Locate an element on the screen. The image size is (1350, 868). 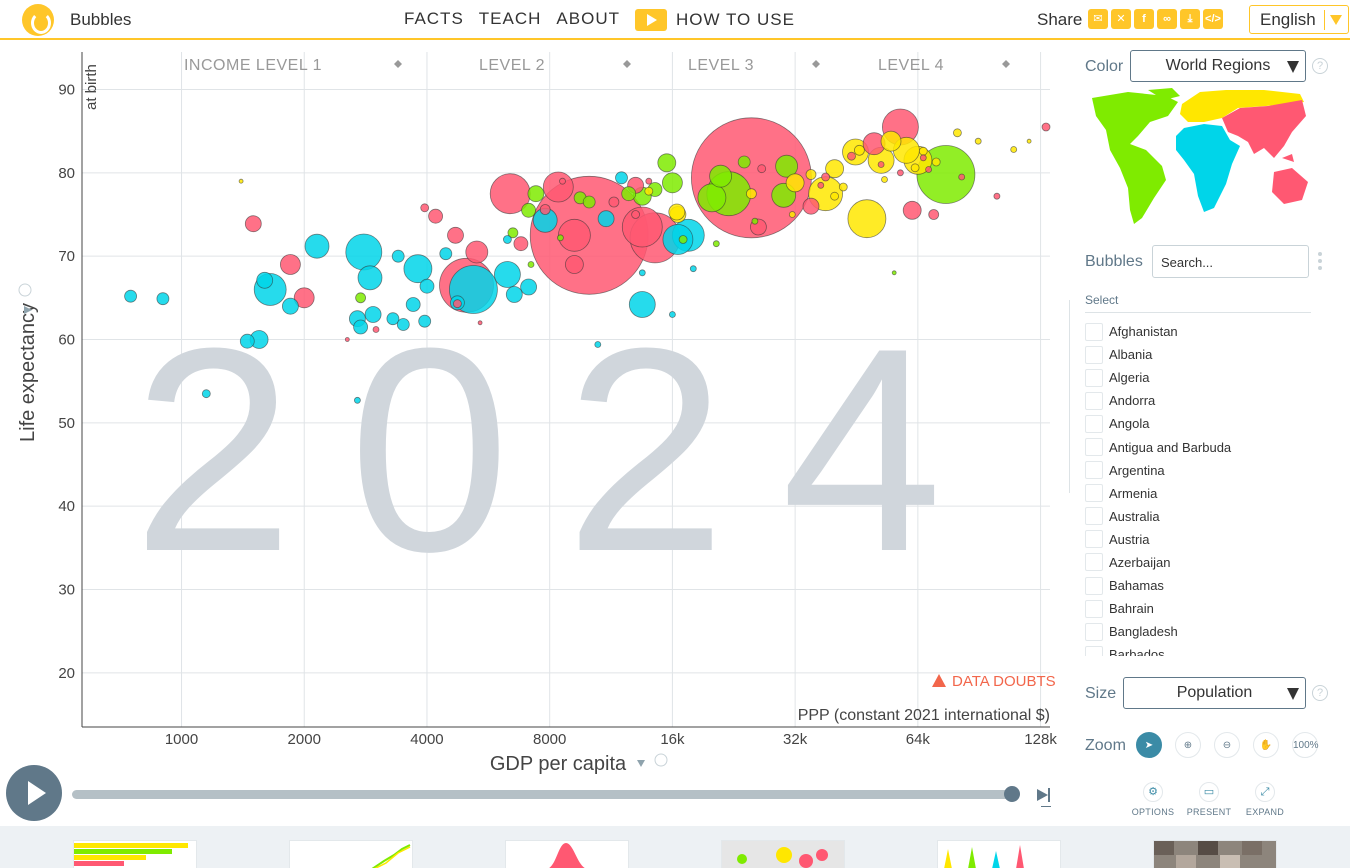
thumb-map-chart is located at coordinates (783, 854).